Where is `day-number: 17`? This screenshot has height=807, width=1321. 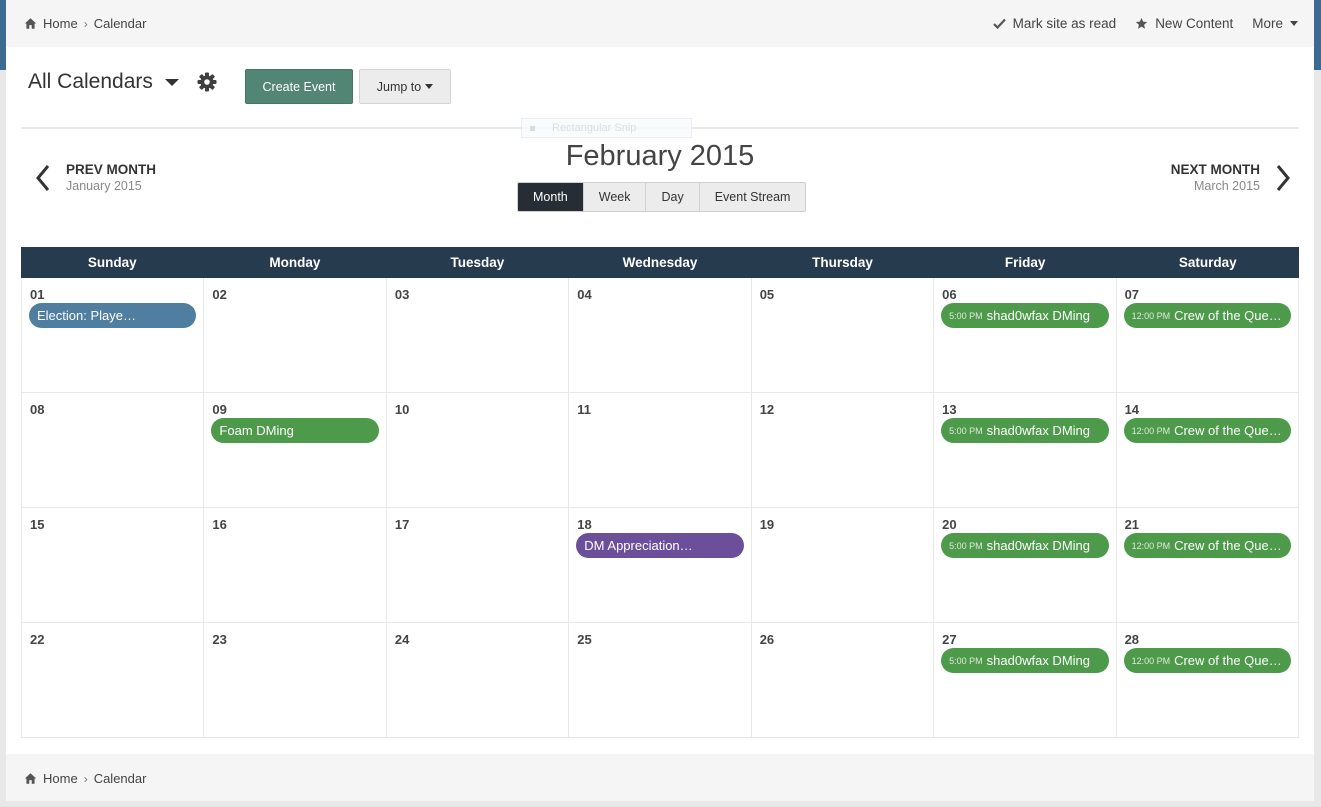
day-number: 17 is located at coordinates (478, 524).